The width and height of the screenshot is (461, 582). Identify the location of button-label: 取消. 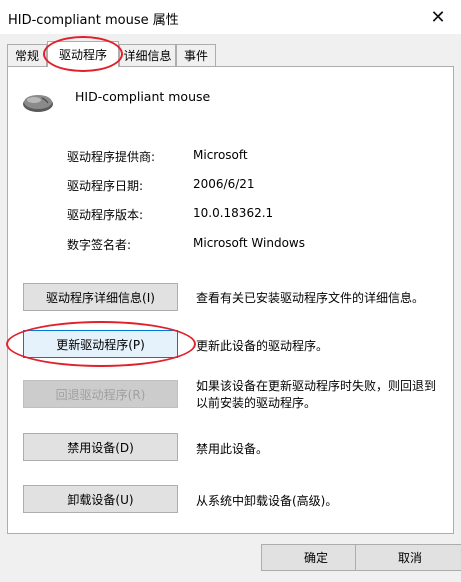
(409, 558).